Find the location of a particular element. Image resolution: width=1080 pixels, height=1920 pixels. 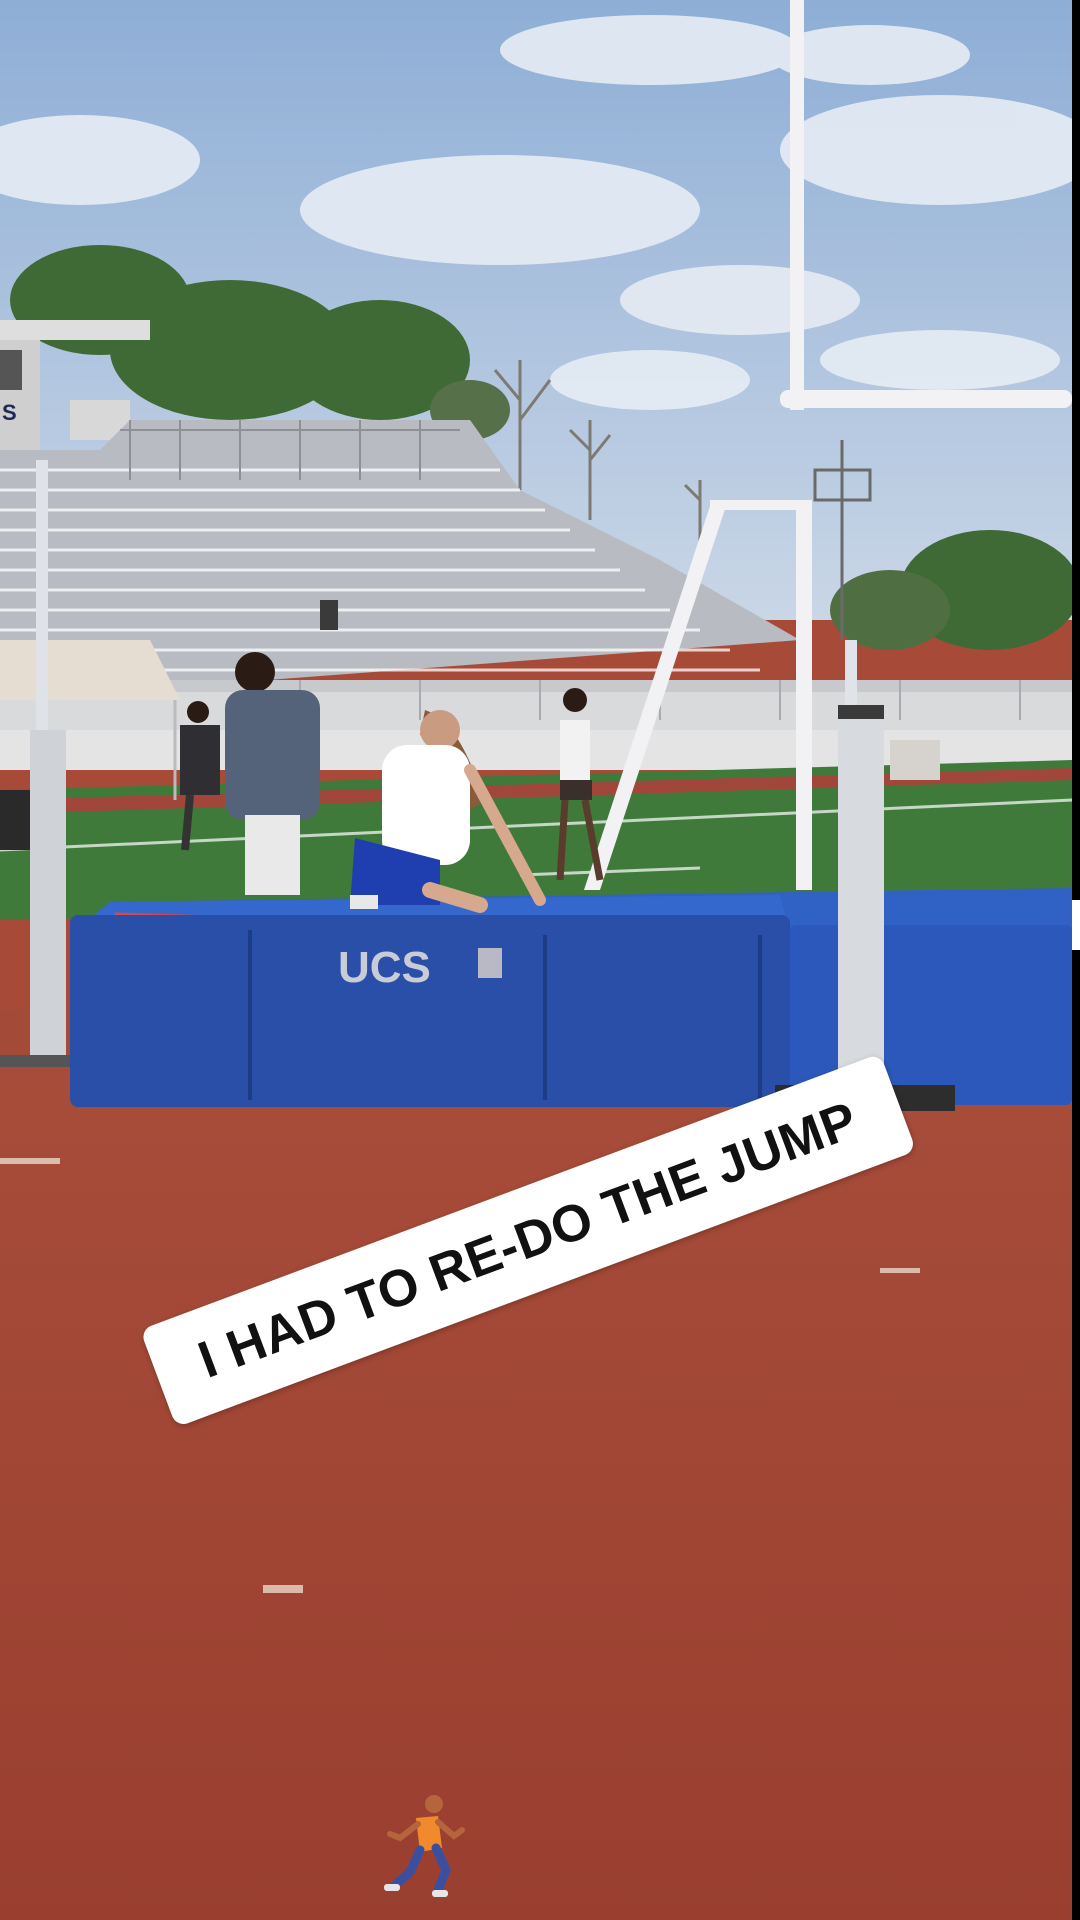

running-person-icon is located at coordinates (421, 1845).